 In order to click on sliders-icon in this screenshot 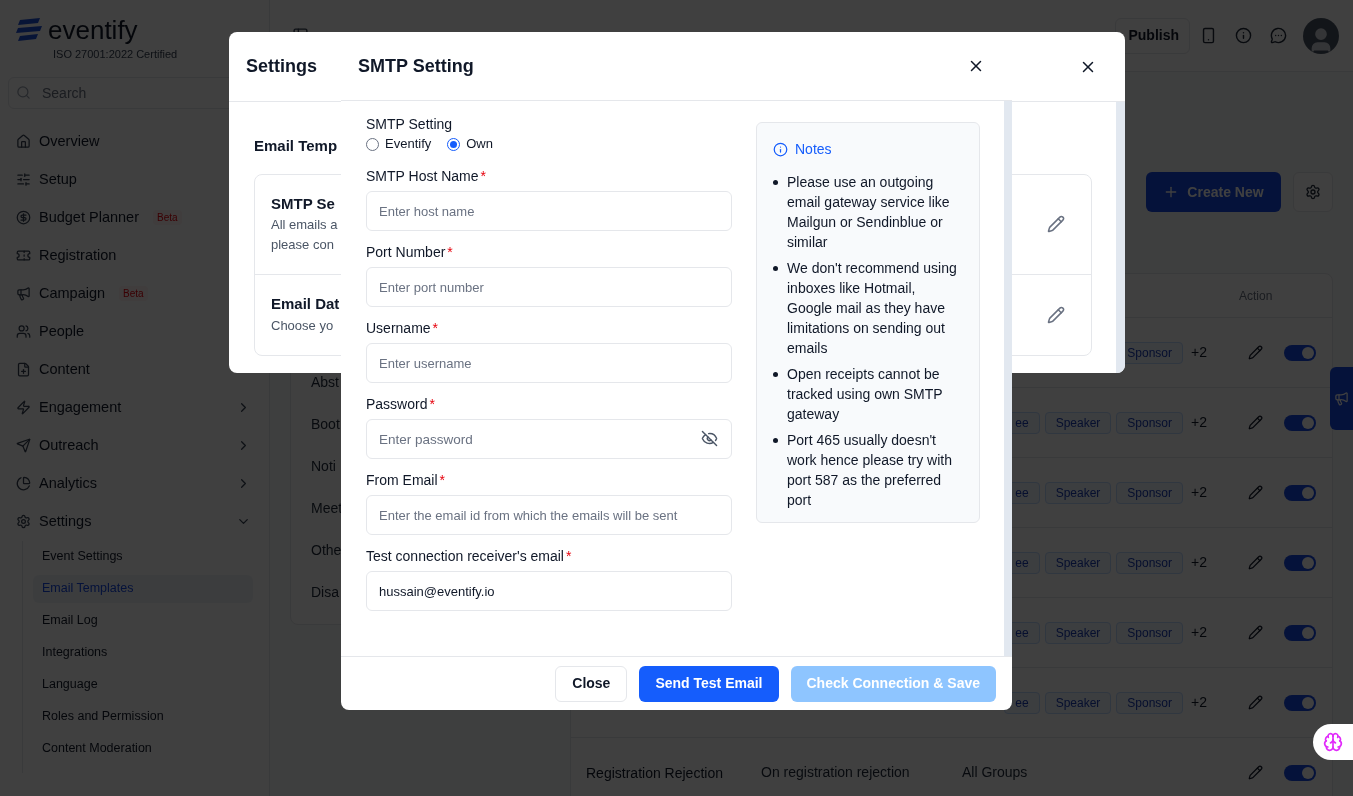, I will do `click(23, 179)`.